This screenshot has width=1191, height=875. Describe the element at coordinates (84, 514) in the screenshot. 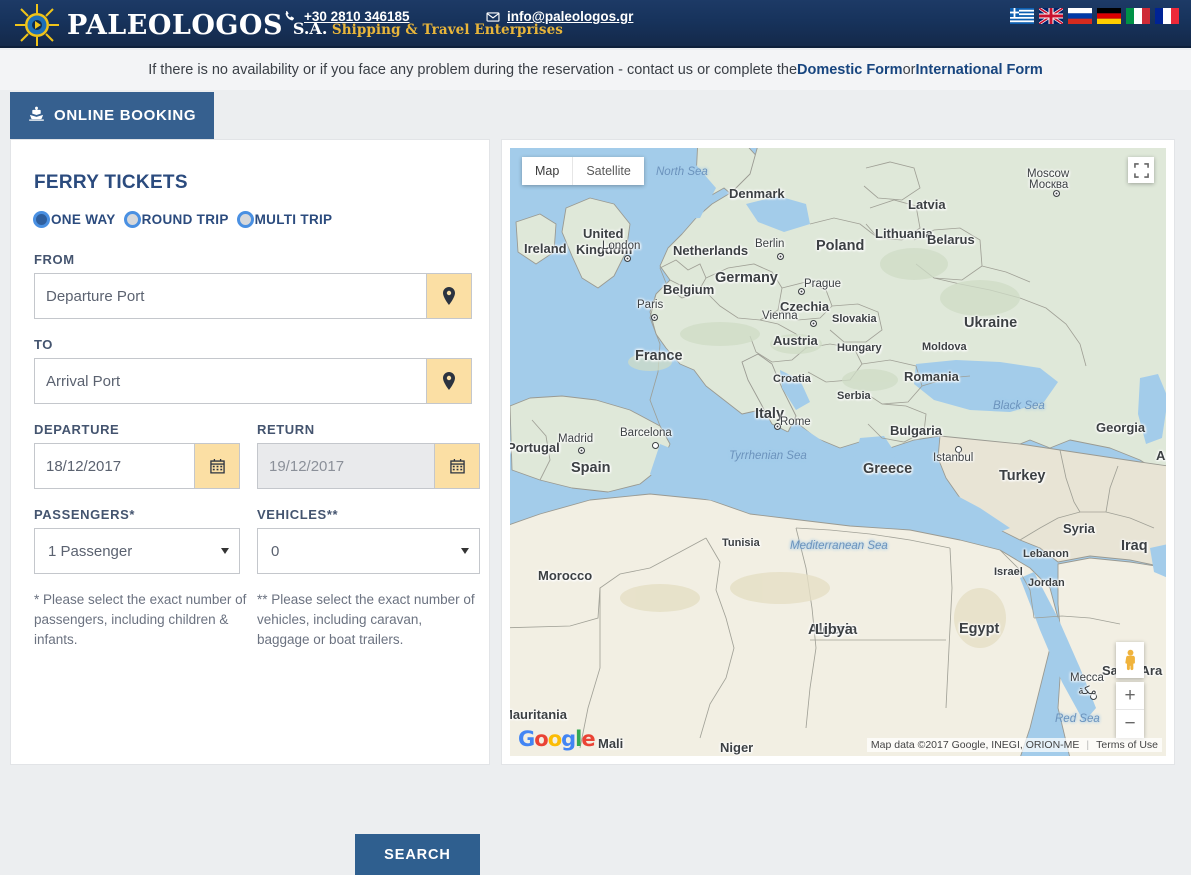

I see `label-passengers: PASSENGERS*` at that location.